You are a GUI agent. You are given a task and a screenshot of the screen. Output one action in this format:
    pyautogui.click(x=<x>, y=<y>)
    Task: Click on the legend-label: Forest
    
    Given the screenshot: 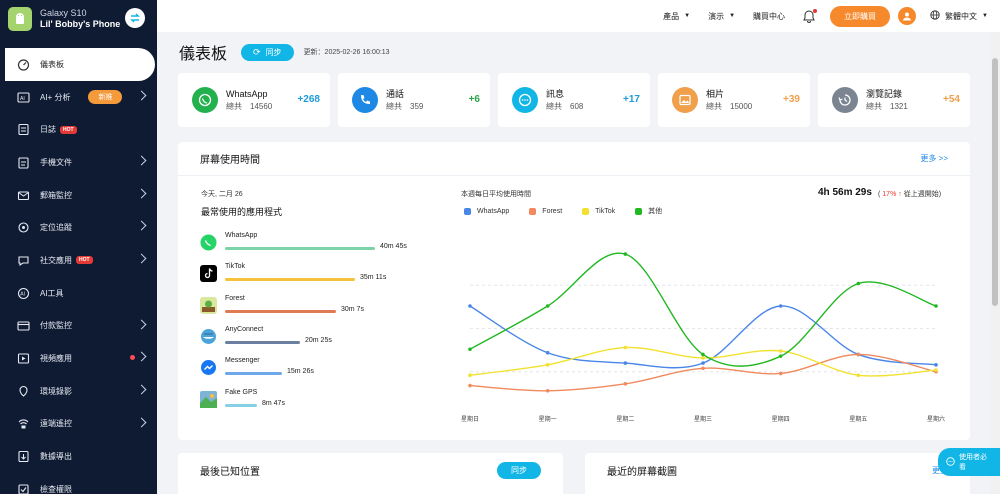 What is the action you would take?
    pyautogui.click(x=552, y=211)
    